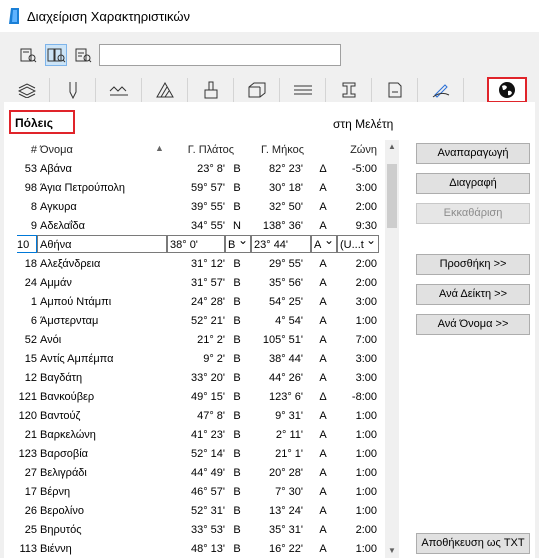 Image resolution: width=539 pixels, height=558 pixels. Describe the element at coordinates (507, 90) in the screenshot. I see `tab-cities` at that location.